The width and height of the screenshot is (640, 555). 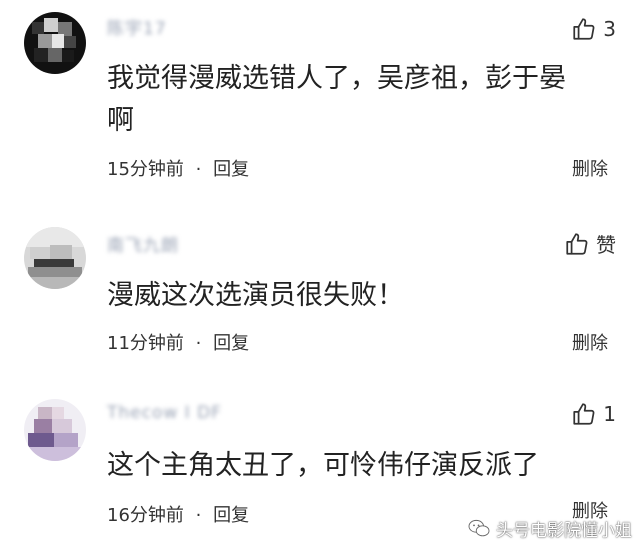 I want to click on comment-text: 我觉得漫威选错人了，吴彦祖，彭于晏 啊, so click(x=362, y=100).